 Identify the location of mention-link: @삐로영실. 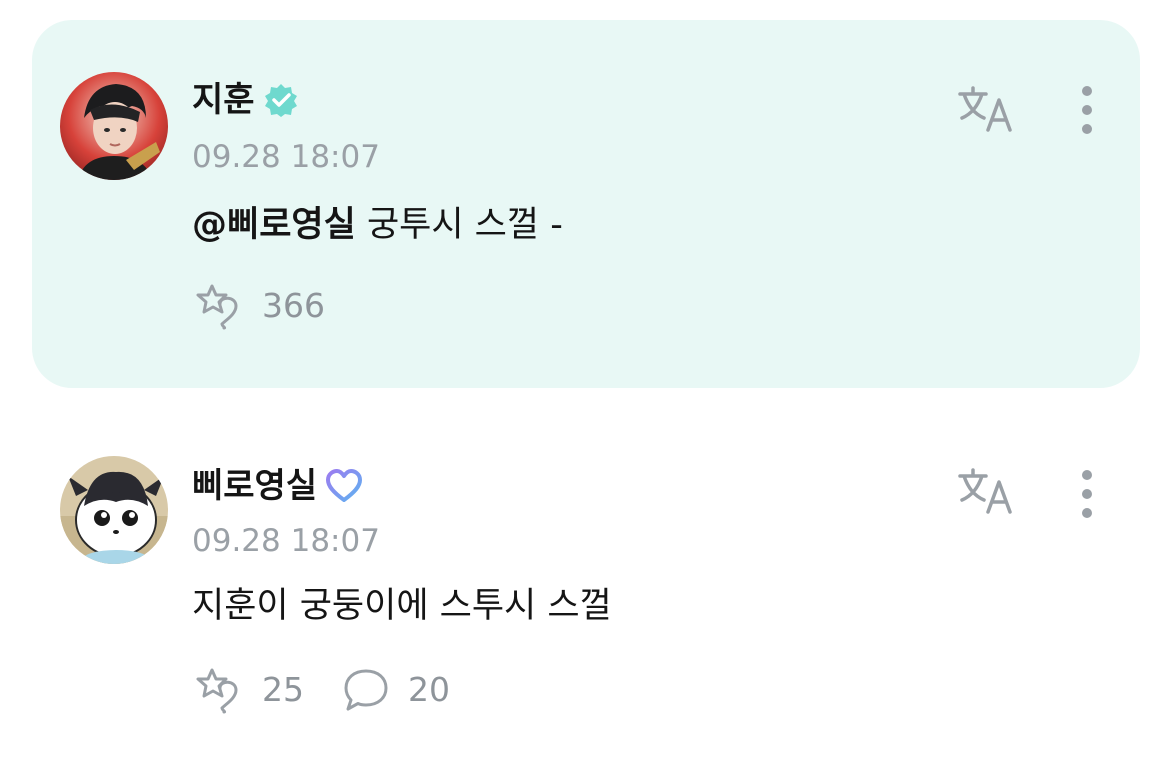
(274, 225).